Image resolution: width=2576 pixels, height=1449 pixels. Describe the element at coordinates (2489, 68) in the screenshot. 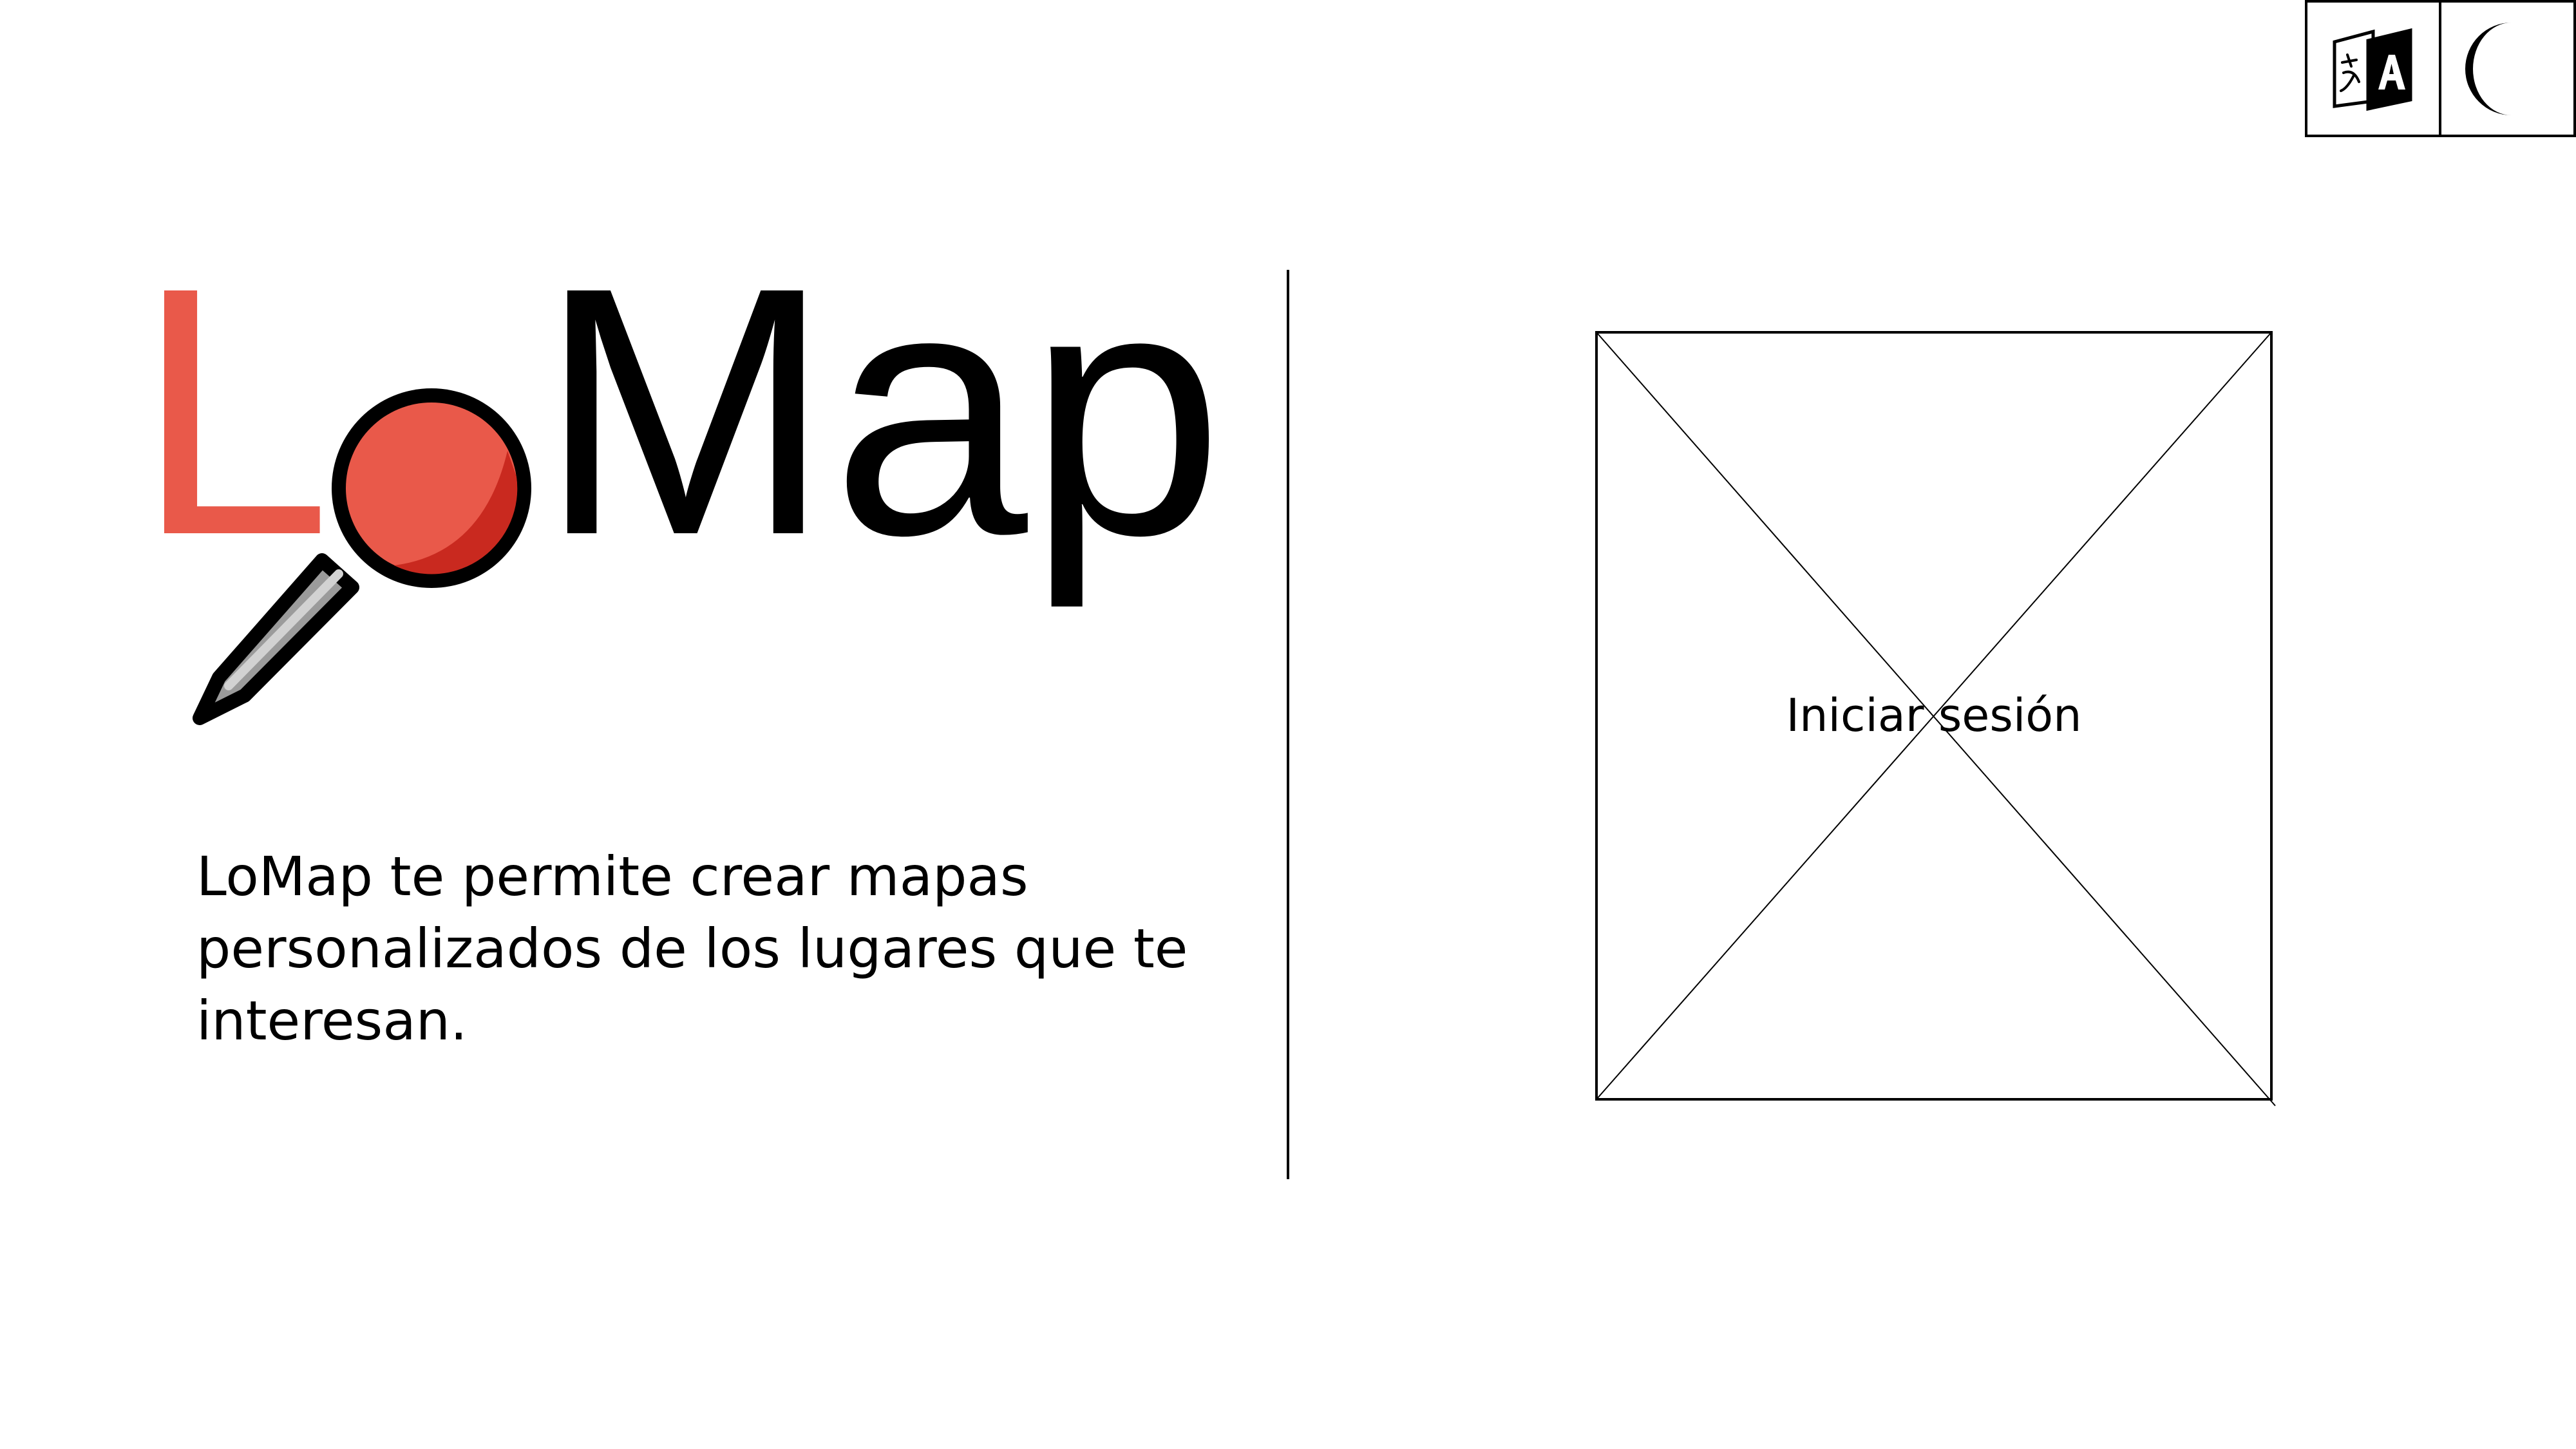

I see `moon-icon` at that location.